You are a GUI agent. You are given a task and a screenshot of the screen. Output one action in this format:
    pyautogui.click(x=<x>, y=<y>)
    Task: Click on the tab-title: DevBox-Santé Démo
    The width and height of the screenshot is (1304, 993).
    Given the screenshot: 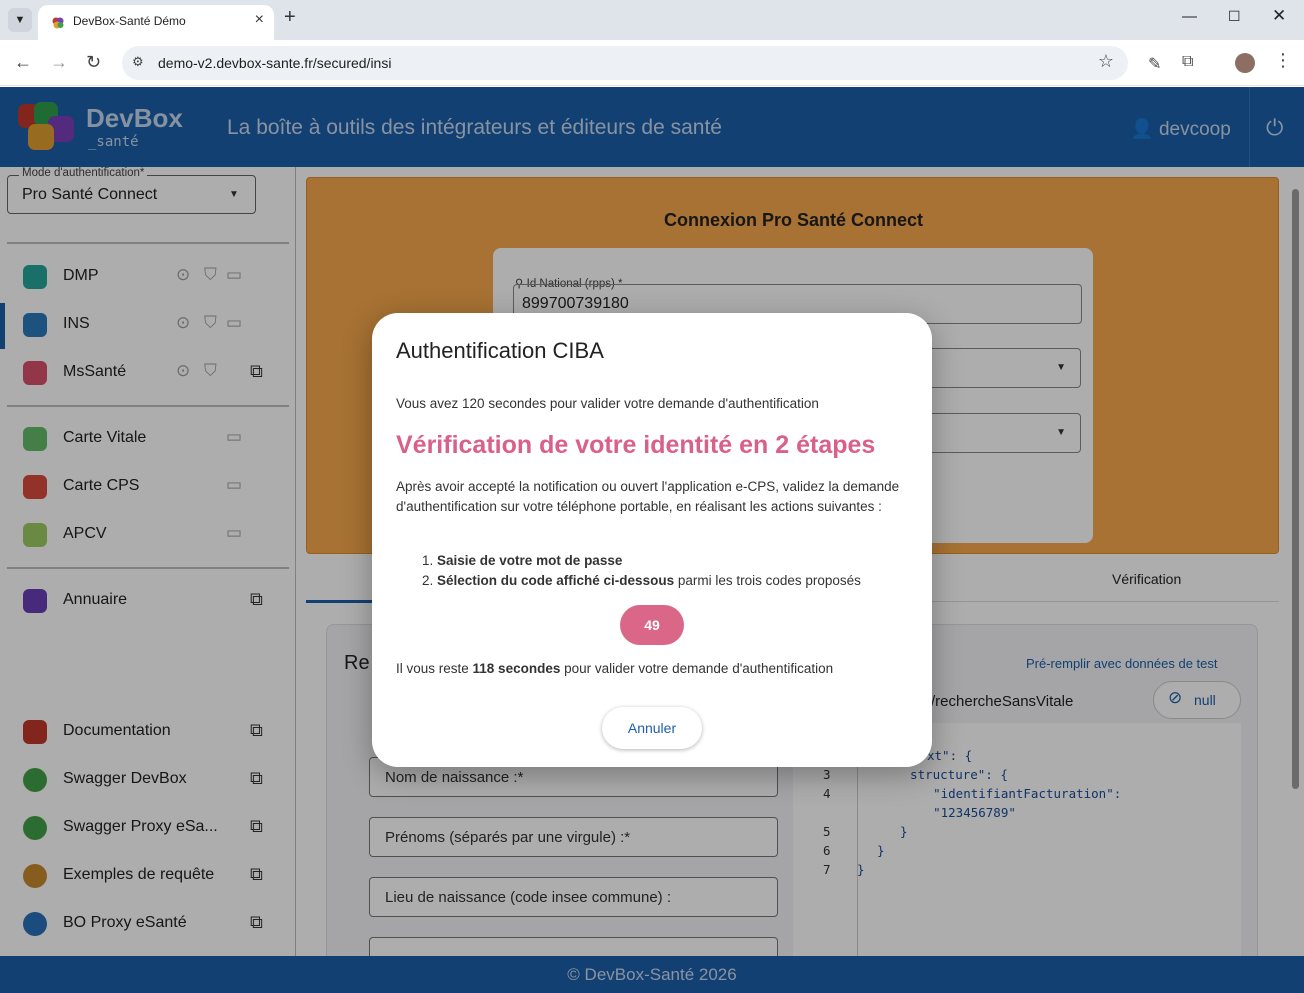 What is the action you would take?
    pyautogui.click(x=129, y=21)
    